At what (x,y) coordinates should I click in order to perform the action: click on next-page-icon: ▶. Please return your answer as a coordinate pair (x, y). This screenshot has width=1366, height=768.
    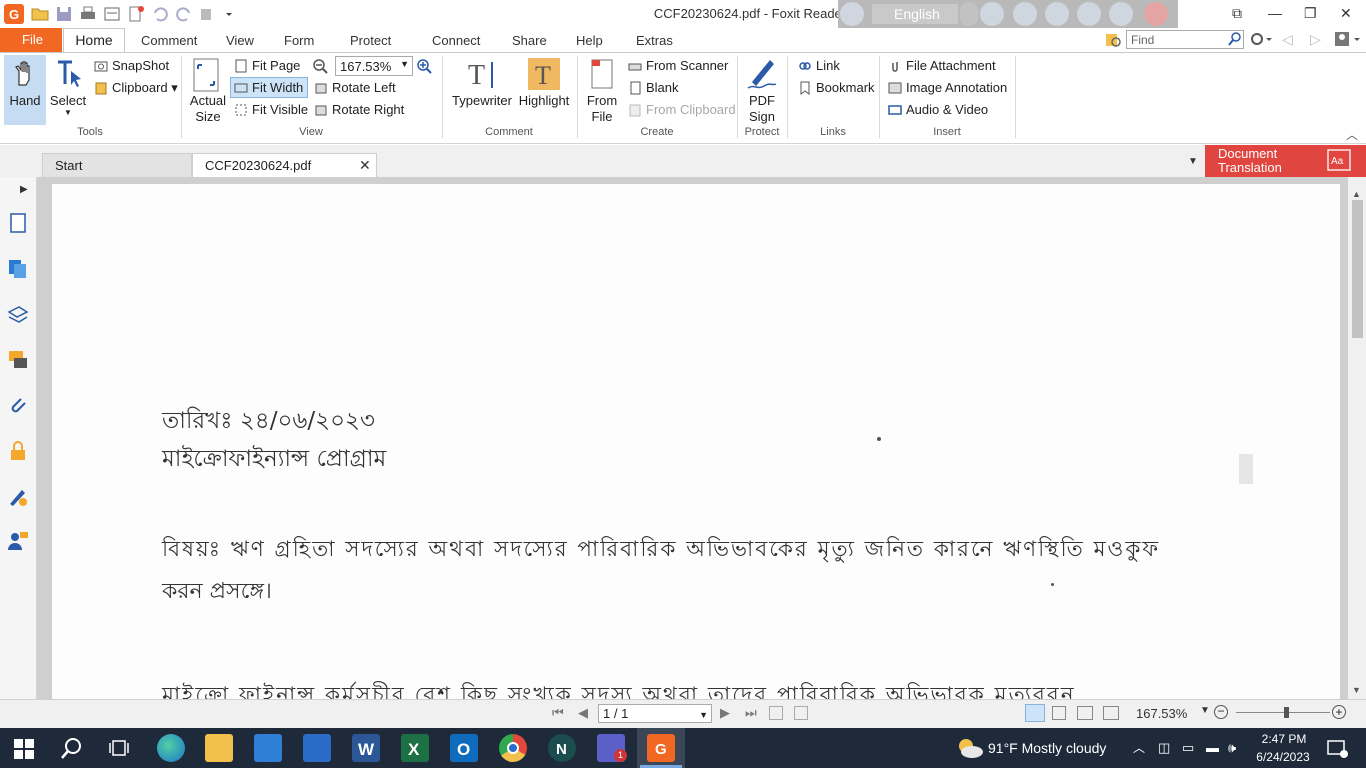
    Looking at the image, I should click on (725, 713).